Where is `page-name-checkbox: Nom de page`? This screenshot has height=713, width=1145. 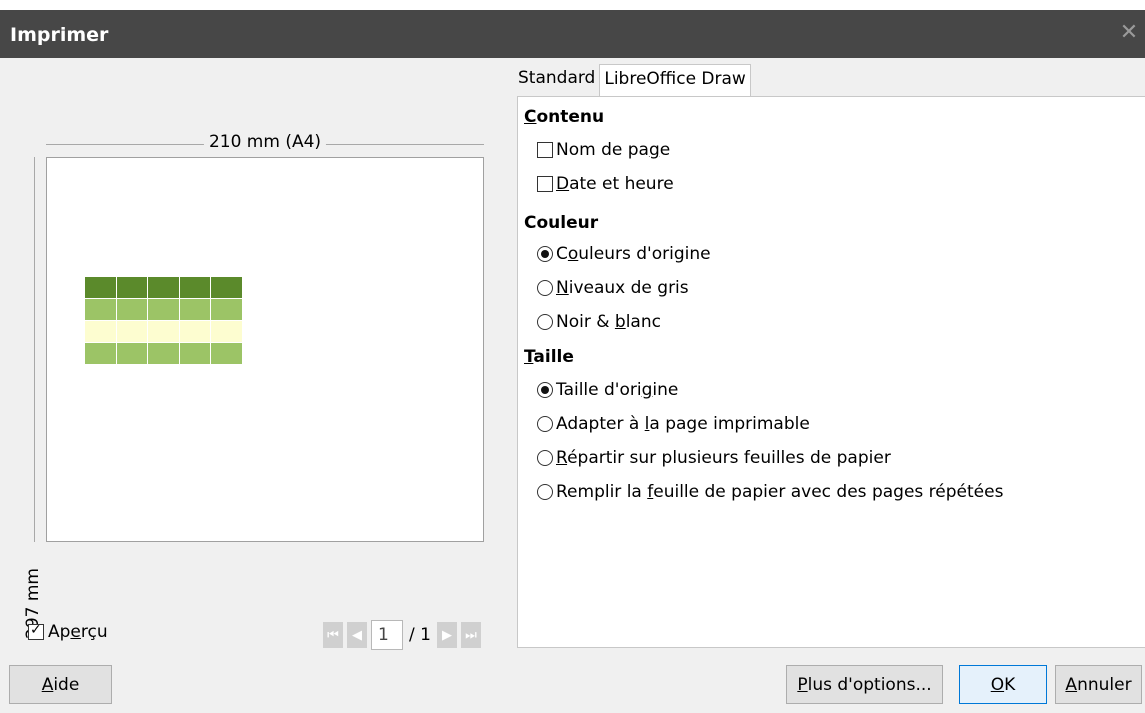 page-name-checkbox: Nom de page is located at coordinates (603, 150).